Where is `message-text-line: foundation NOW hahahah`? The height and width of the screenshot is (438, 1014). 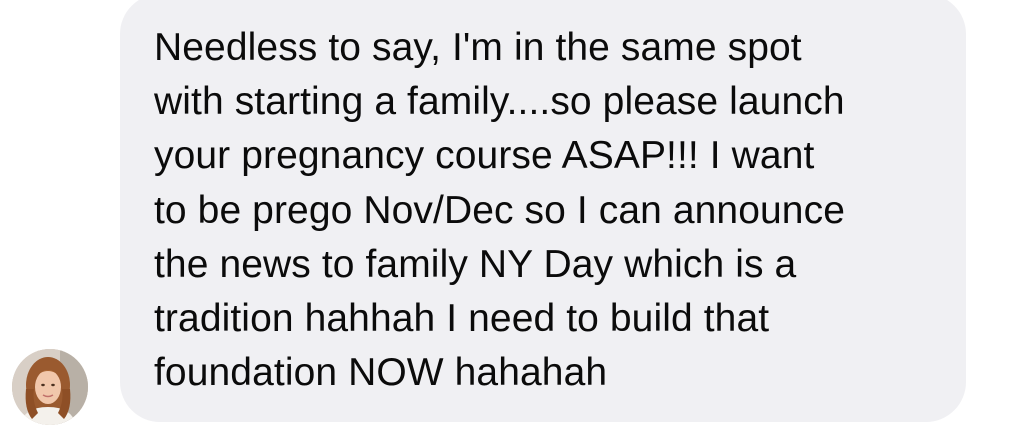 message-text-line: foundation NOW hahahah is located at coordinates (381, 373).